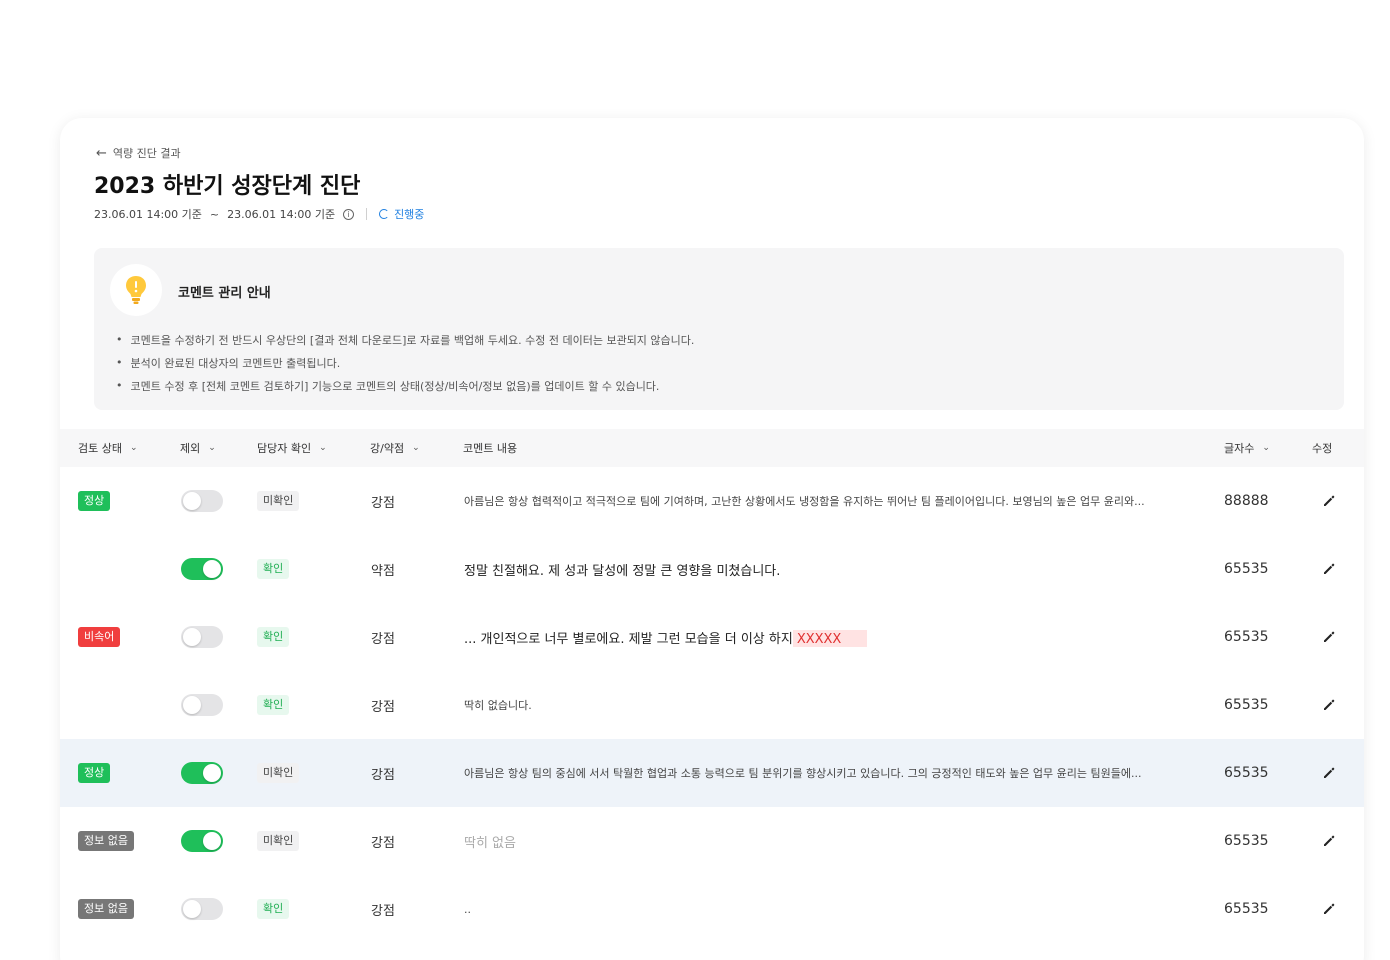  I want to click on notice-title: 코멘트 관리 안내, so click(224, 293).